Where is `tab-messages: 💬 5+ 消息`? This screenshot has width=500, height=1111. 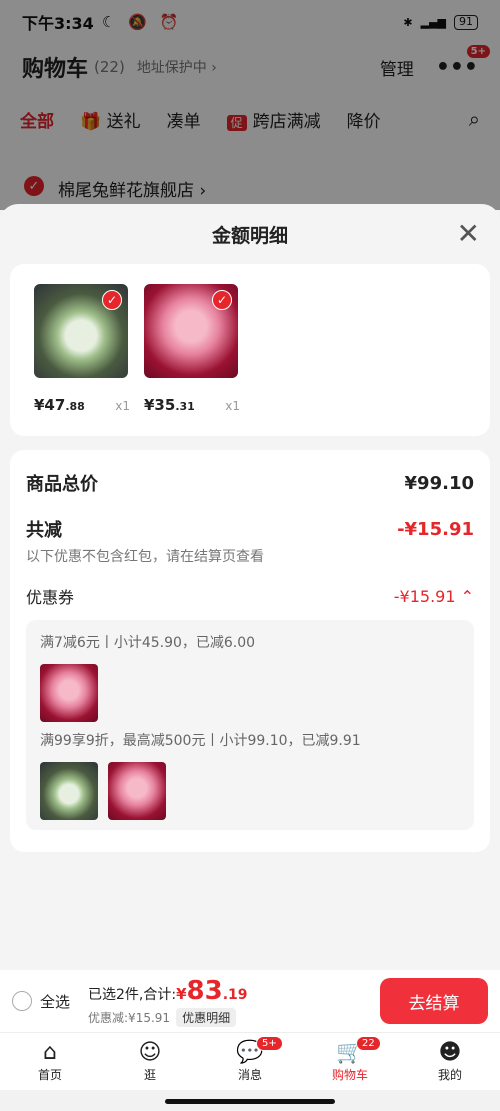
tab-messages: 💬 5+ 消息 is located at coordinates (250, 1061).